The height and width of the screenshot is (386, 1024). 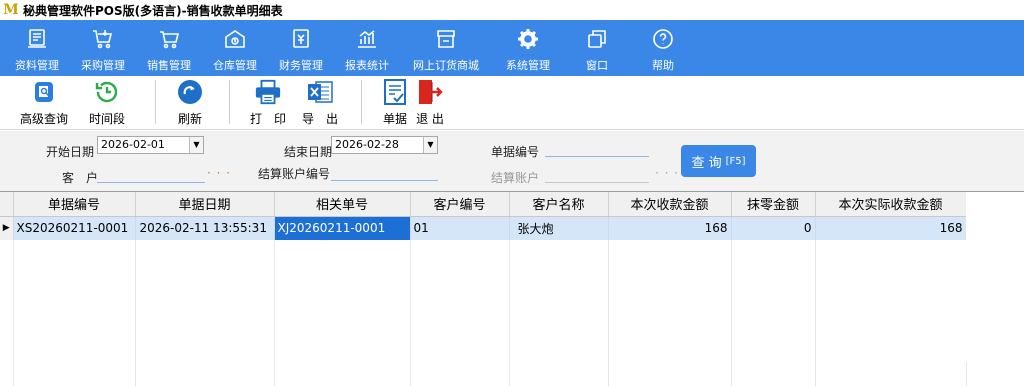 What do you see at coordinates (320, 92) in the screenshot?
I see `excel-export-icon` at bounding box center [320, 92].